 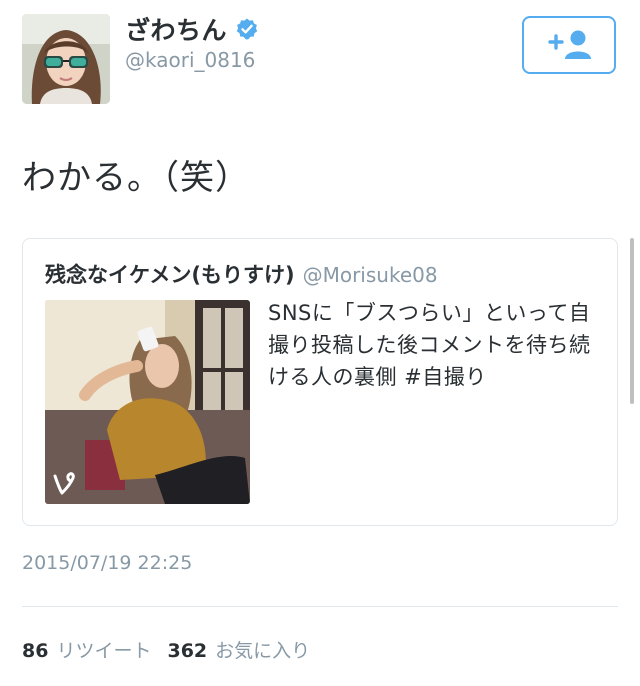 What do you see at coordinates (190, 60) in the screenshot?
I see `author-handle: @kaori_0816` at bounding box center [190, 60].